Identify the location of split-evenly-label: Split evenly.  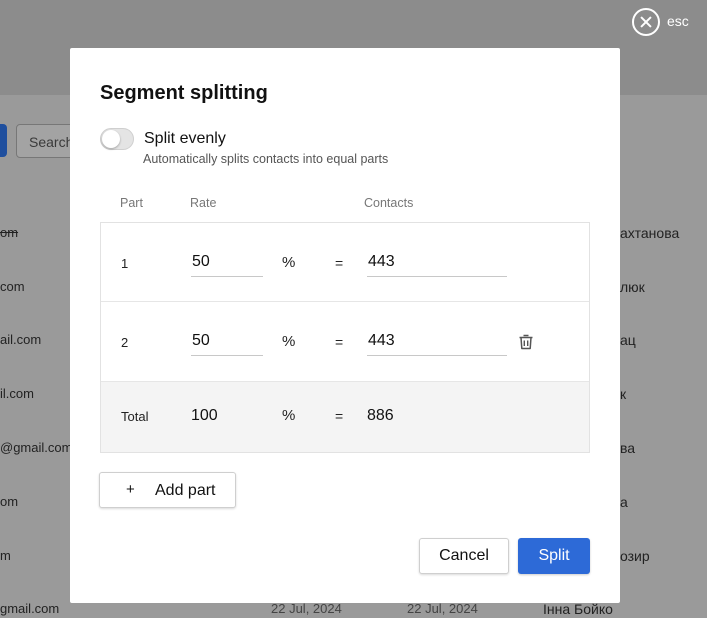
(185, 138).